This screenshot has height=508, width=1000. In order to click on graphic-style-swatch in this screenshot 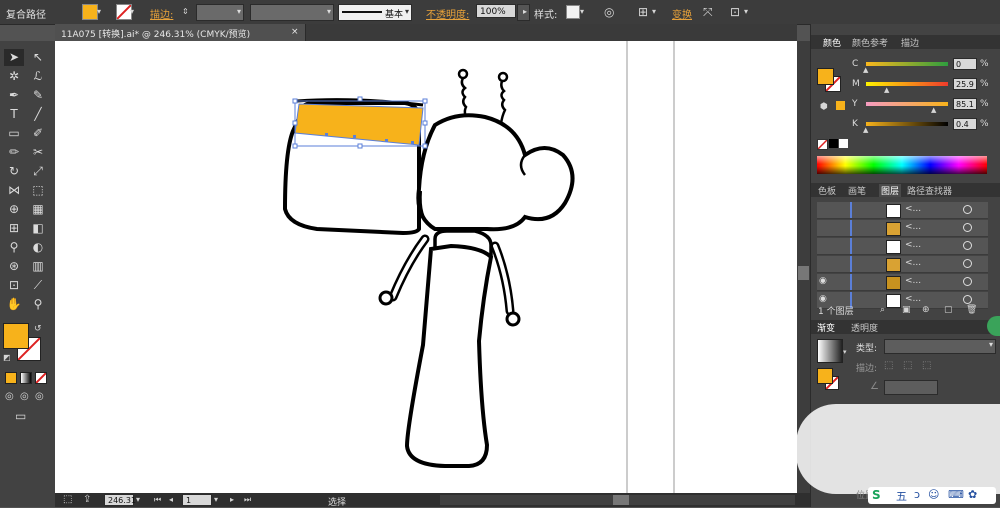, I will do `click(573, 12)`.